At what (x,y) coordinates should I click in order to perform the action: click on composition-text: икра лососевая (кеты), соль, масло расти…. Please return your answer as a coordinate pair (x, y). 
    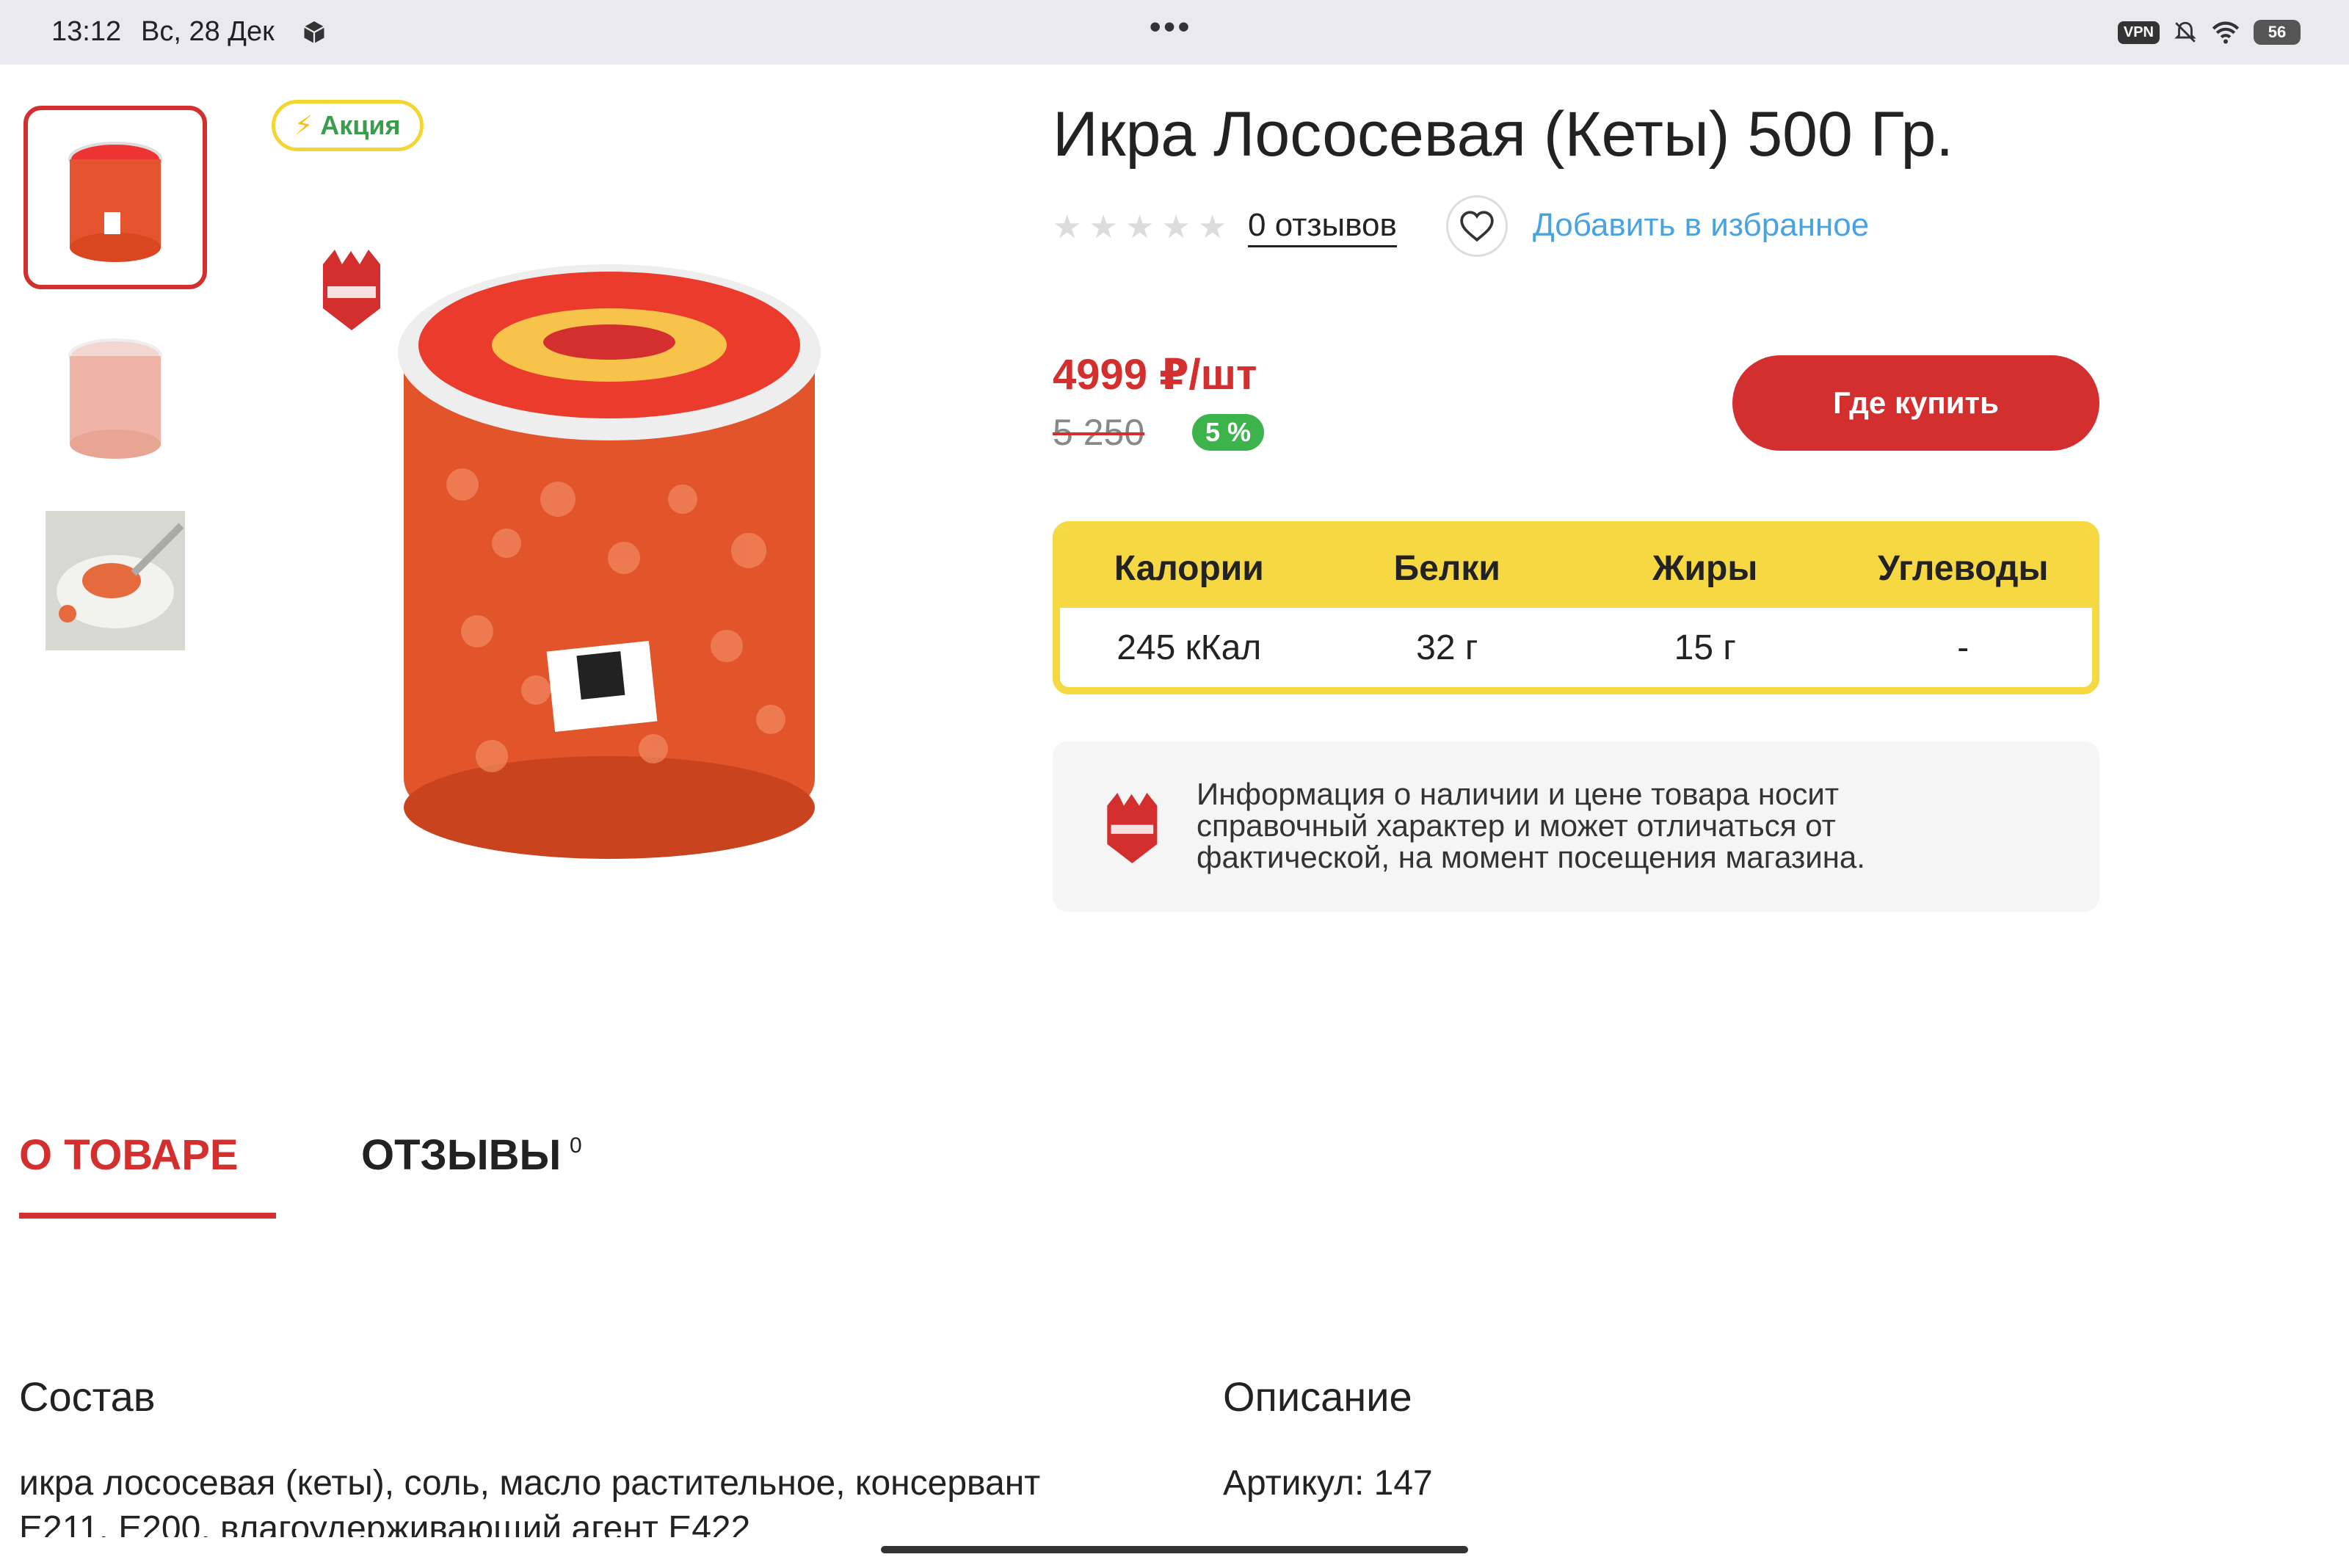
    Looking at the image, I should click on (530, 1500).